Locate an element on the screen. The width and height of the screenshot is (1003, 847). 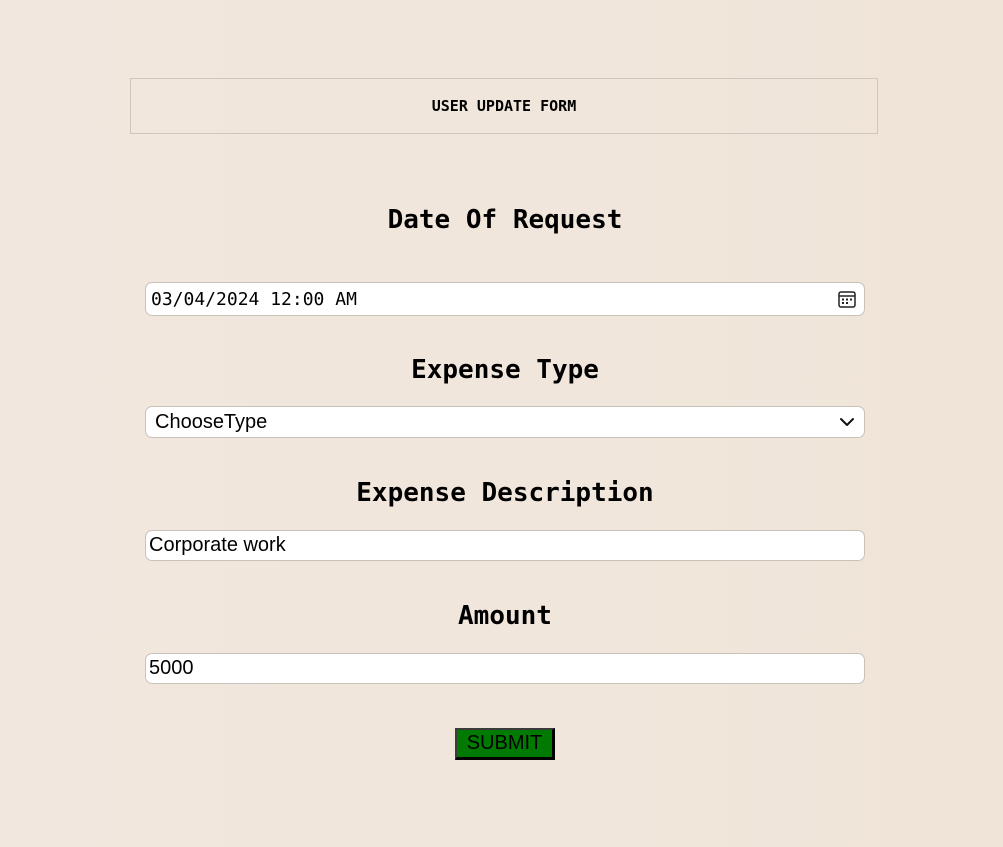
expense-description-input: Corporate work is located at coordinates (505, 545).